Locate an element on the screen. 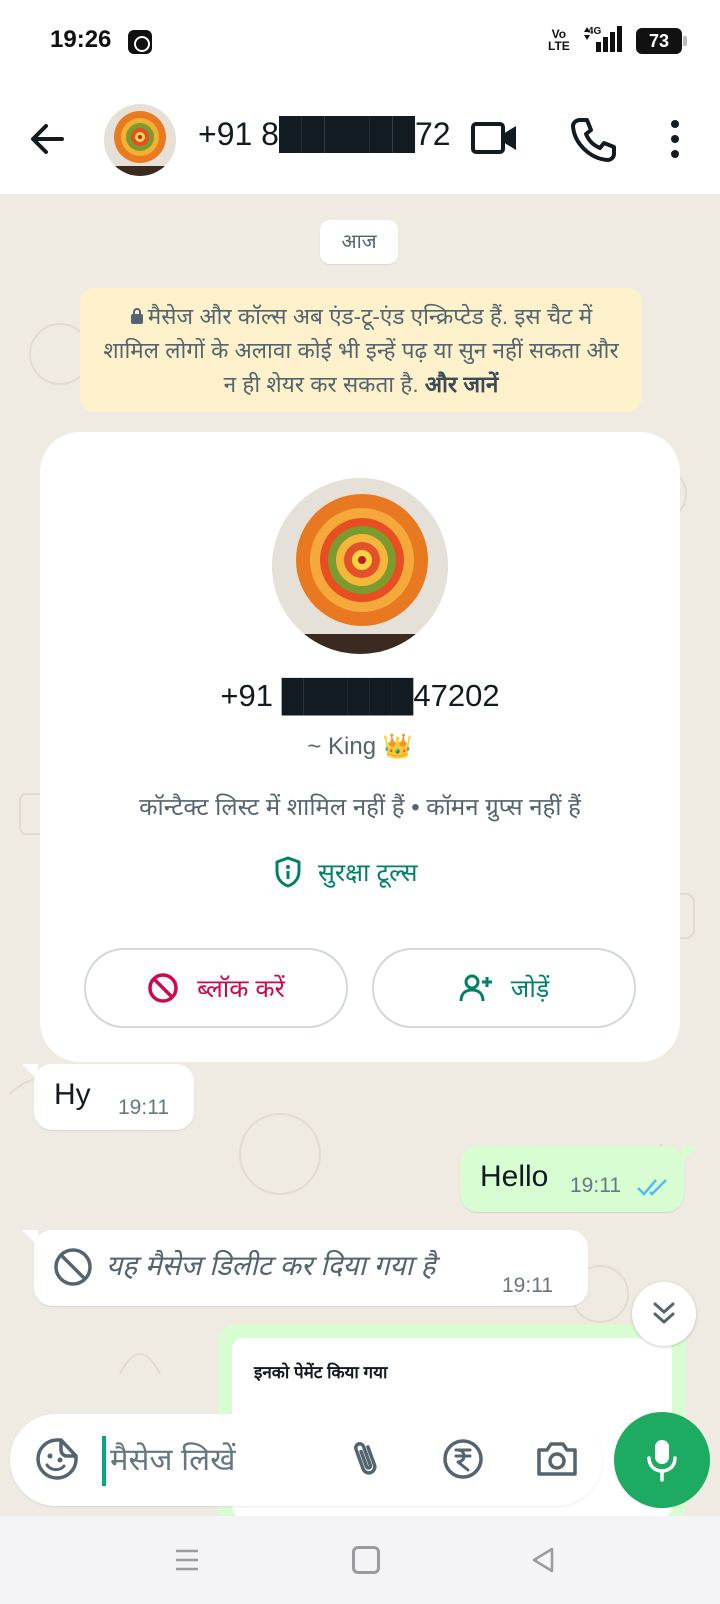 The height and width of the screenshot is (1604, 720). text-cursor is located at coordinates (104, 1461).